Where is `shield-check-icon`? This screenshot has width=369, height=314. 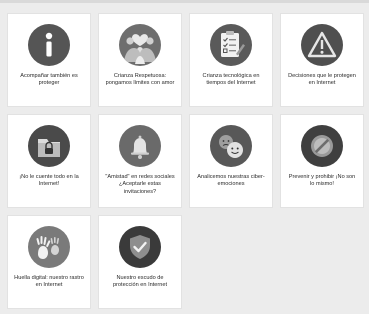 shield-check-icon is located at coordinates (140, 247).